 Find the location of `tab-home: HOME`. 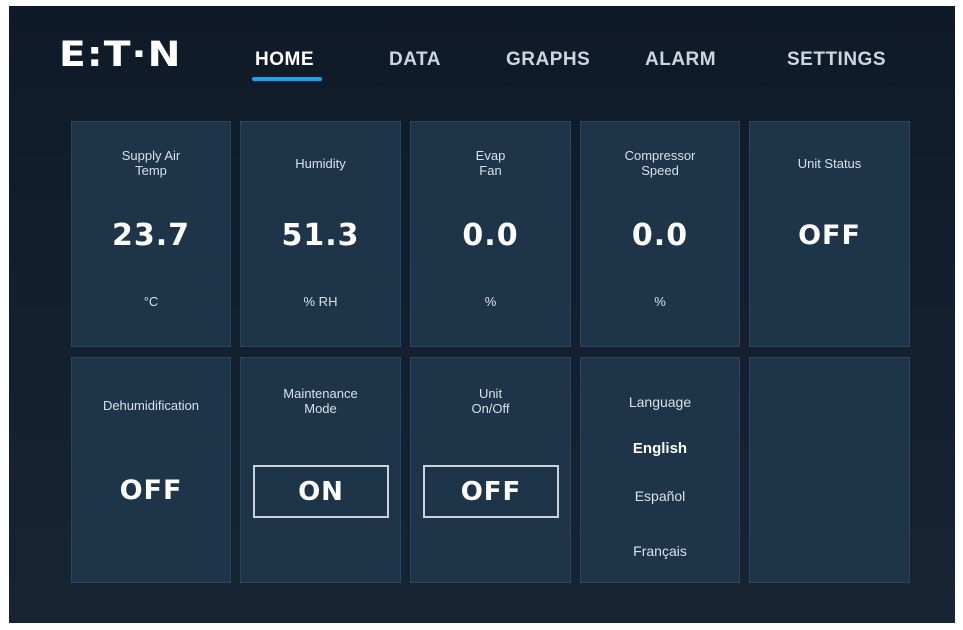

tab-home: HOME is located at coordinates (284, 60).